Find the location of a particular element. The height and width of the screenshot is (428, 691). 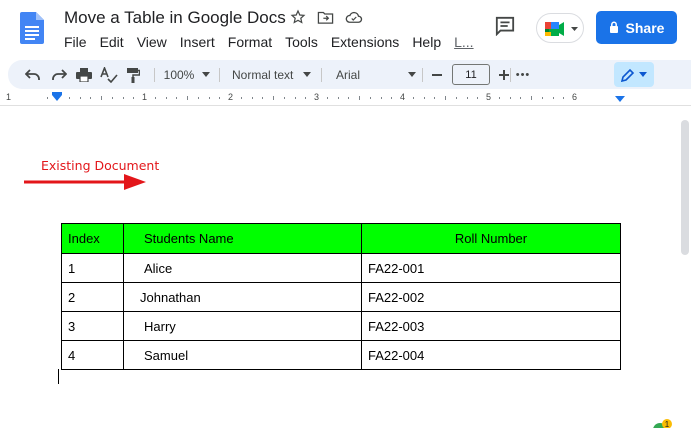

table-cell: 4 is located at coordinates (92, 355).